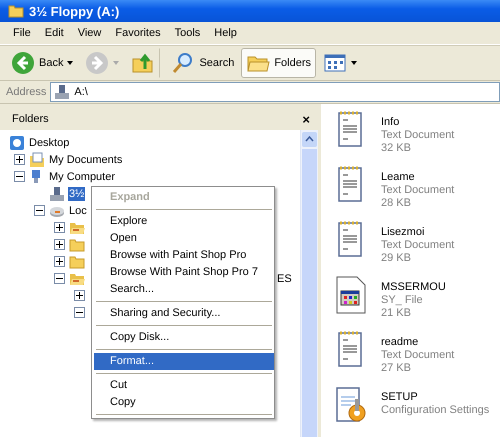 Image resolution: width=500 pixels, height=437 pixels. What do you see at coordinates (184, 221) in the screenshot?
I see `context-menu-item: Explore` at bounding box center [184, 221].